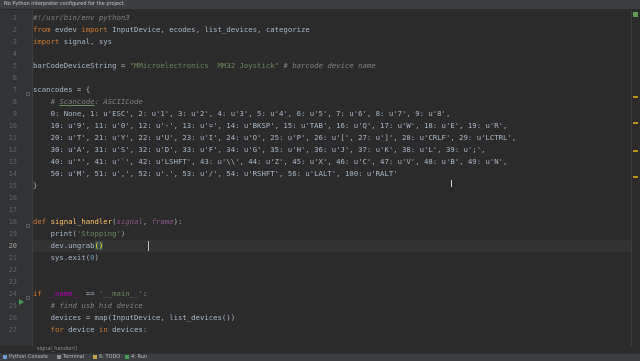 The height and width of the screenshot is (361, 640). What do you see at coordinates (332, 222) in the screenshot?
I see `code-line: def signal_handler(signal, frame):` at bounding box center [332, 222].